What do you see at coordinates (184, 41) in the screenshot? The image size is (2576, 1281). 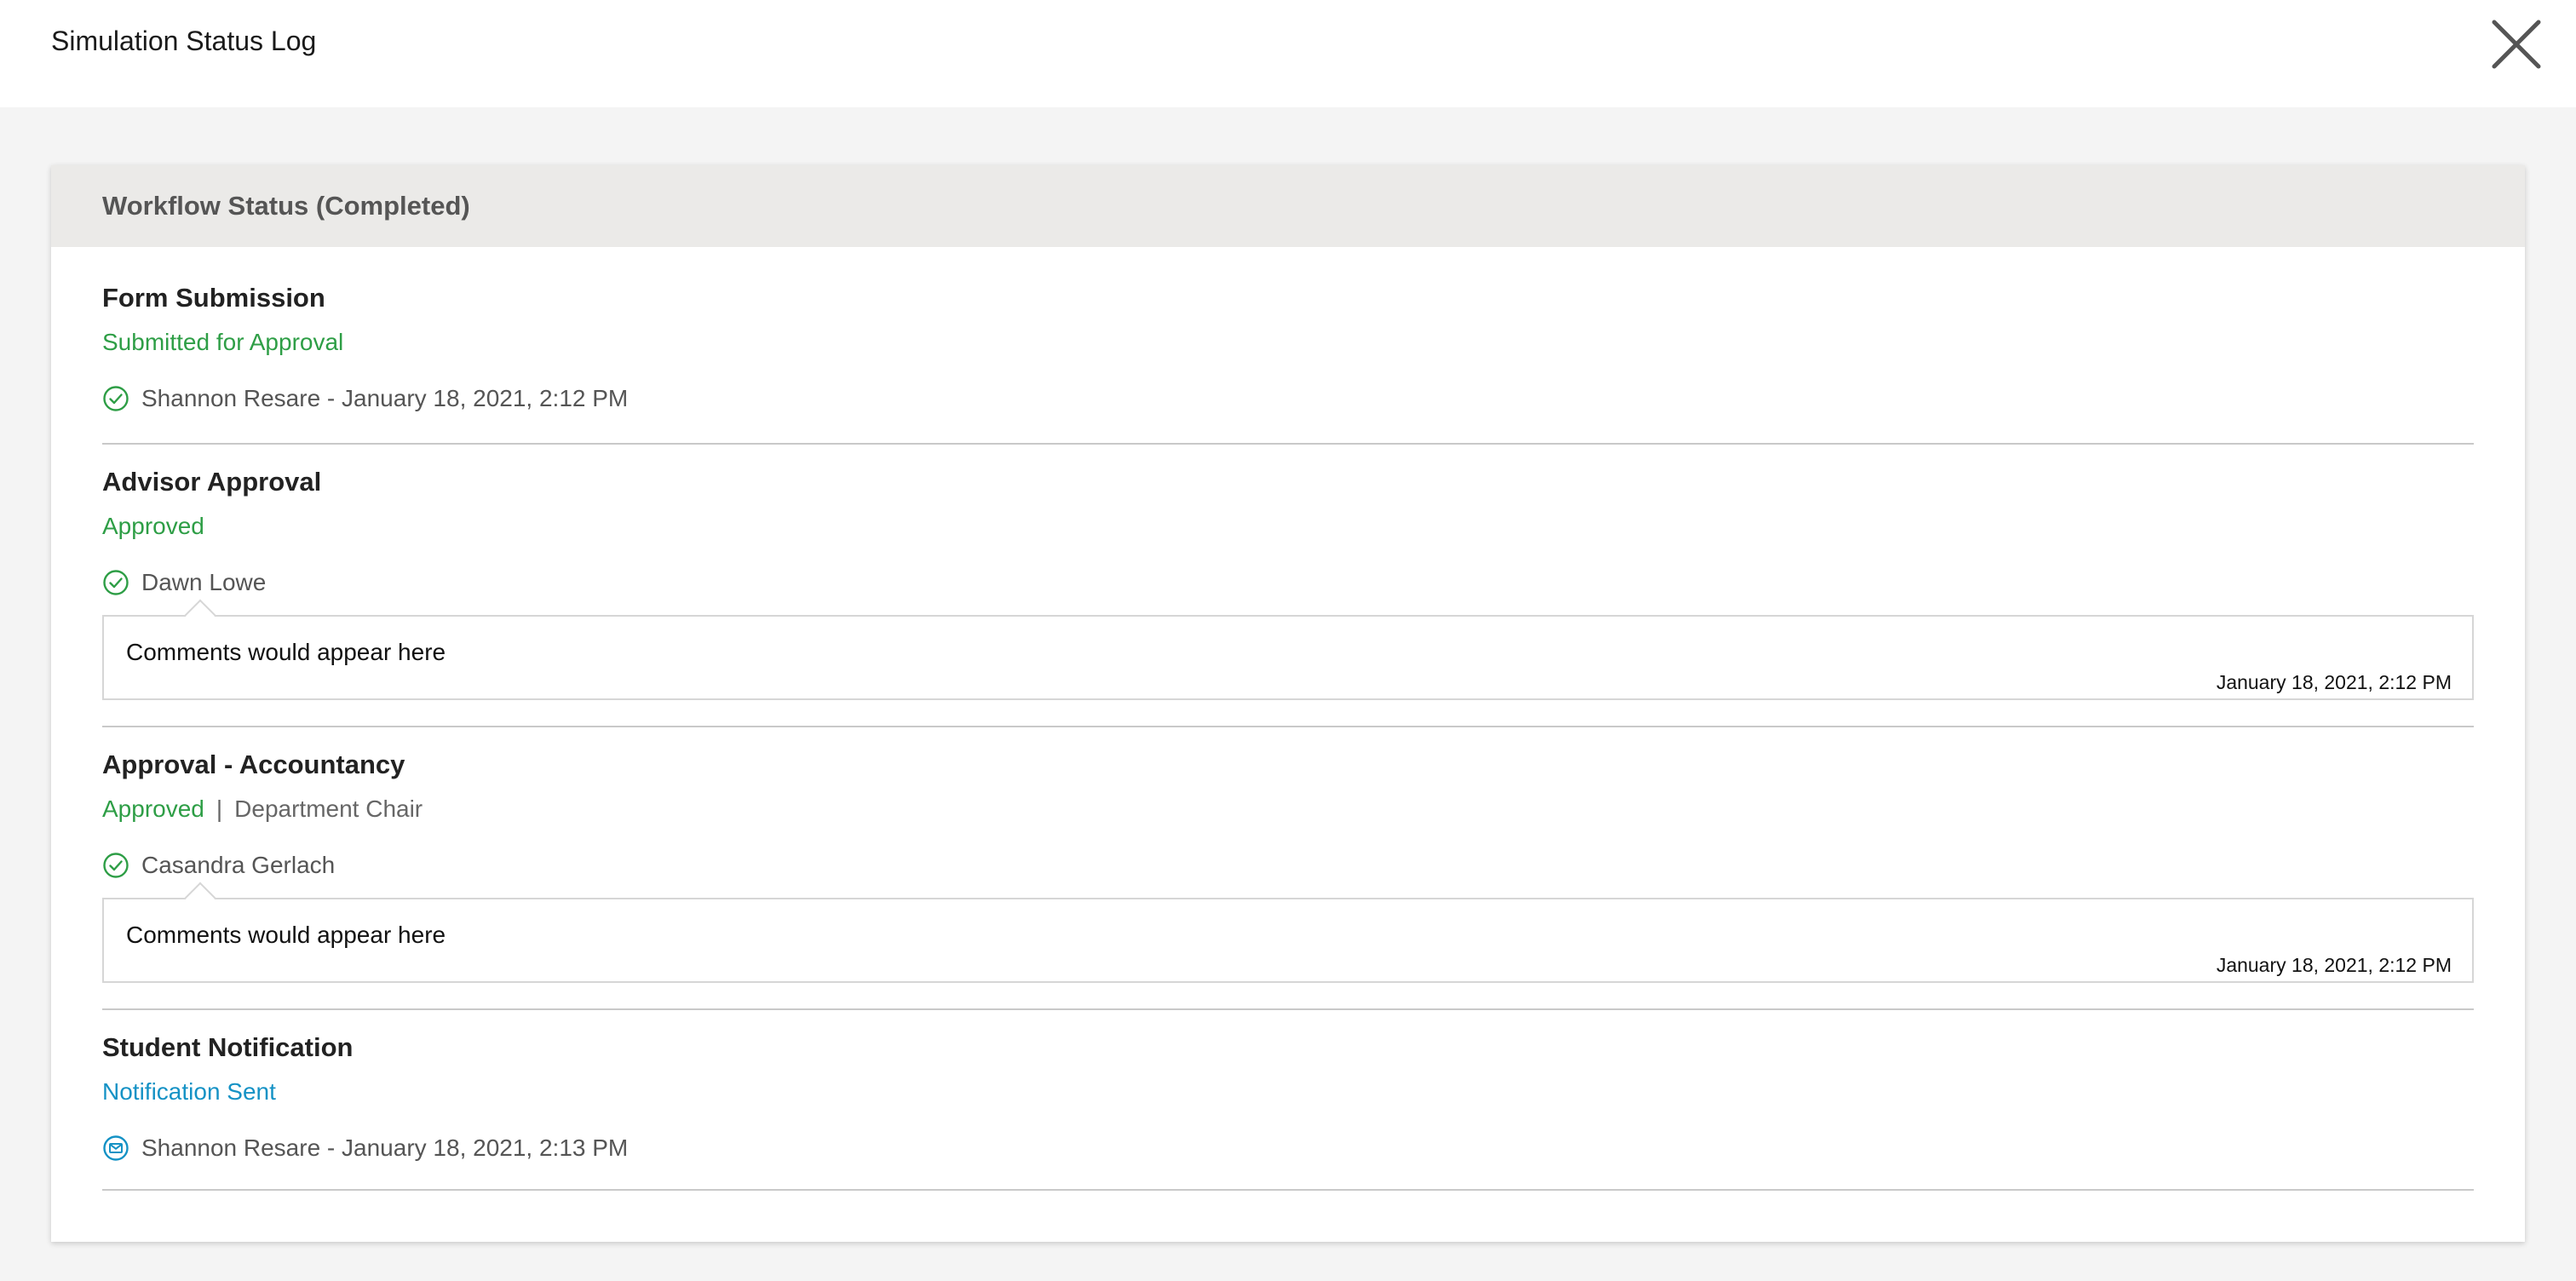 I see `dialog-title: Simulation Status Log` at bounding box center [184, 41].